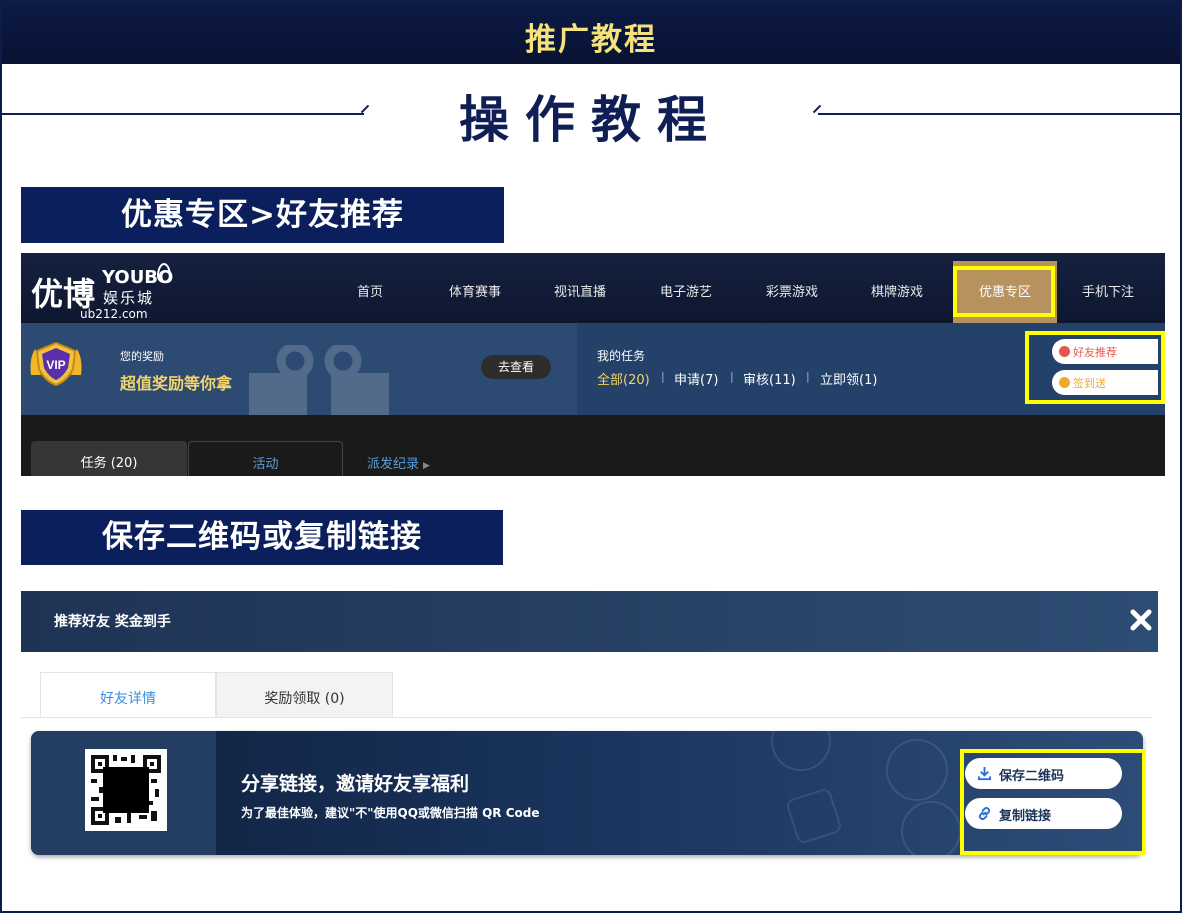 The height and width of the screenshot is (913, 1182). Describe the element at coordinates (792, 290) in the screenshot. I see `nav-lottery: 彩票游戏` at that location.